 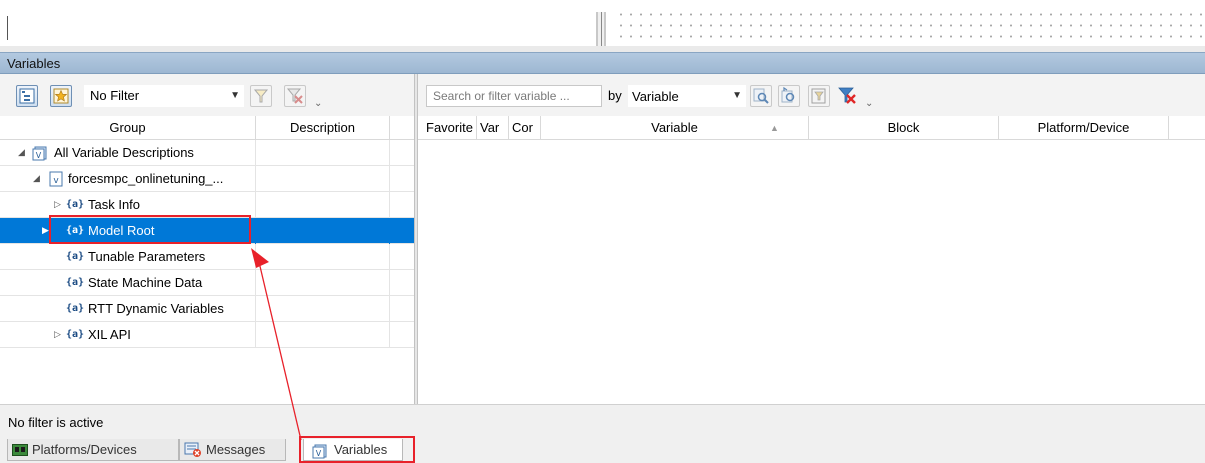 I want to click on edit-filter-button, so click(x=261, y=96).